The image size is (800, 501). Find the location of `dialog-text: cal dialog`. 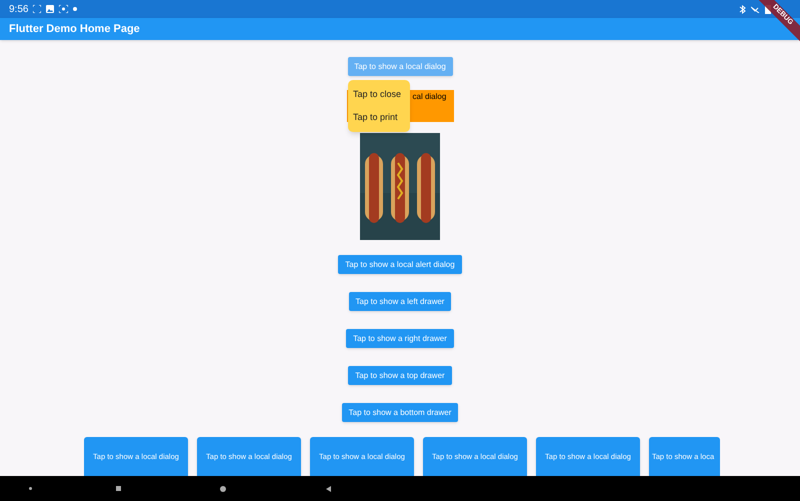

dialog-text: cal dialog is located at coordinates (429, 97).